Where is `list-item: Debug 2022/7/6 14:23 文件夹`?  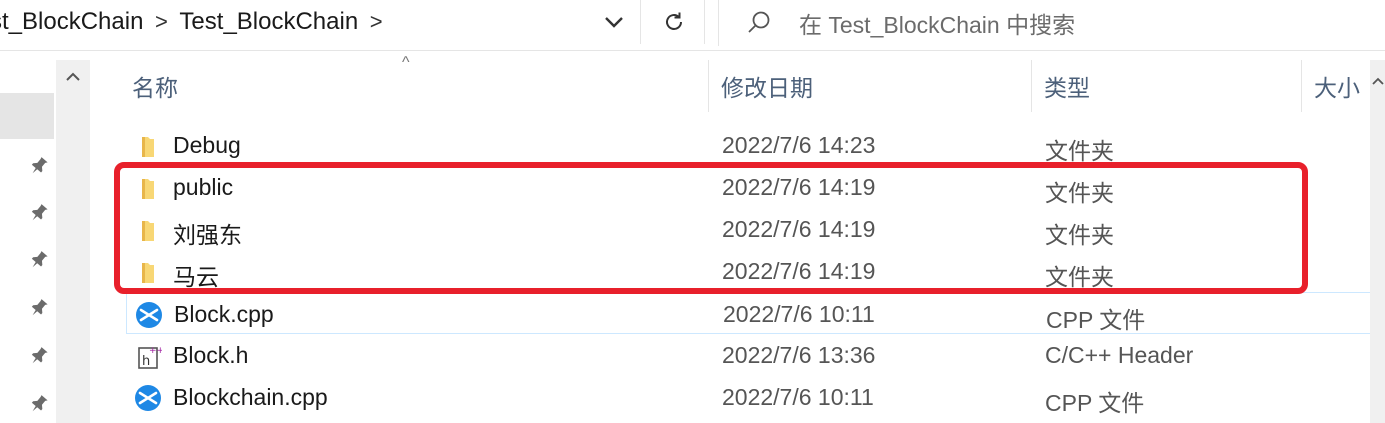
list-item: Debug 2022/7/6 14:23 文件夹 is located at coordinates (750, 145).